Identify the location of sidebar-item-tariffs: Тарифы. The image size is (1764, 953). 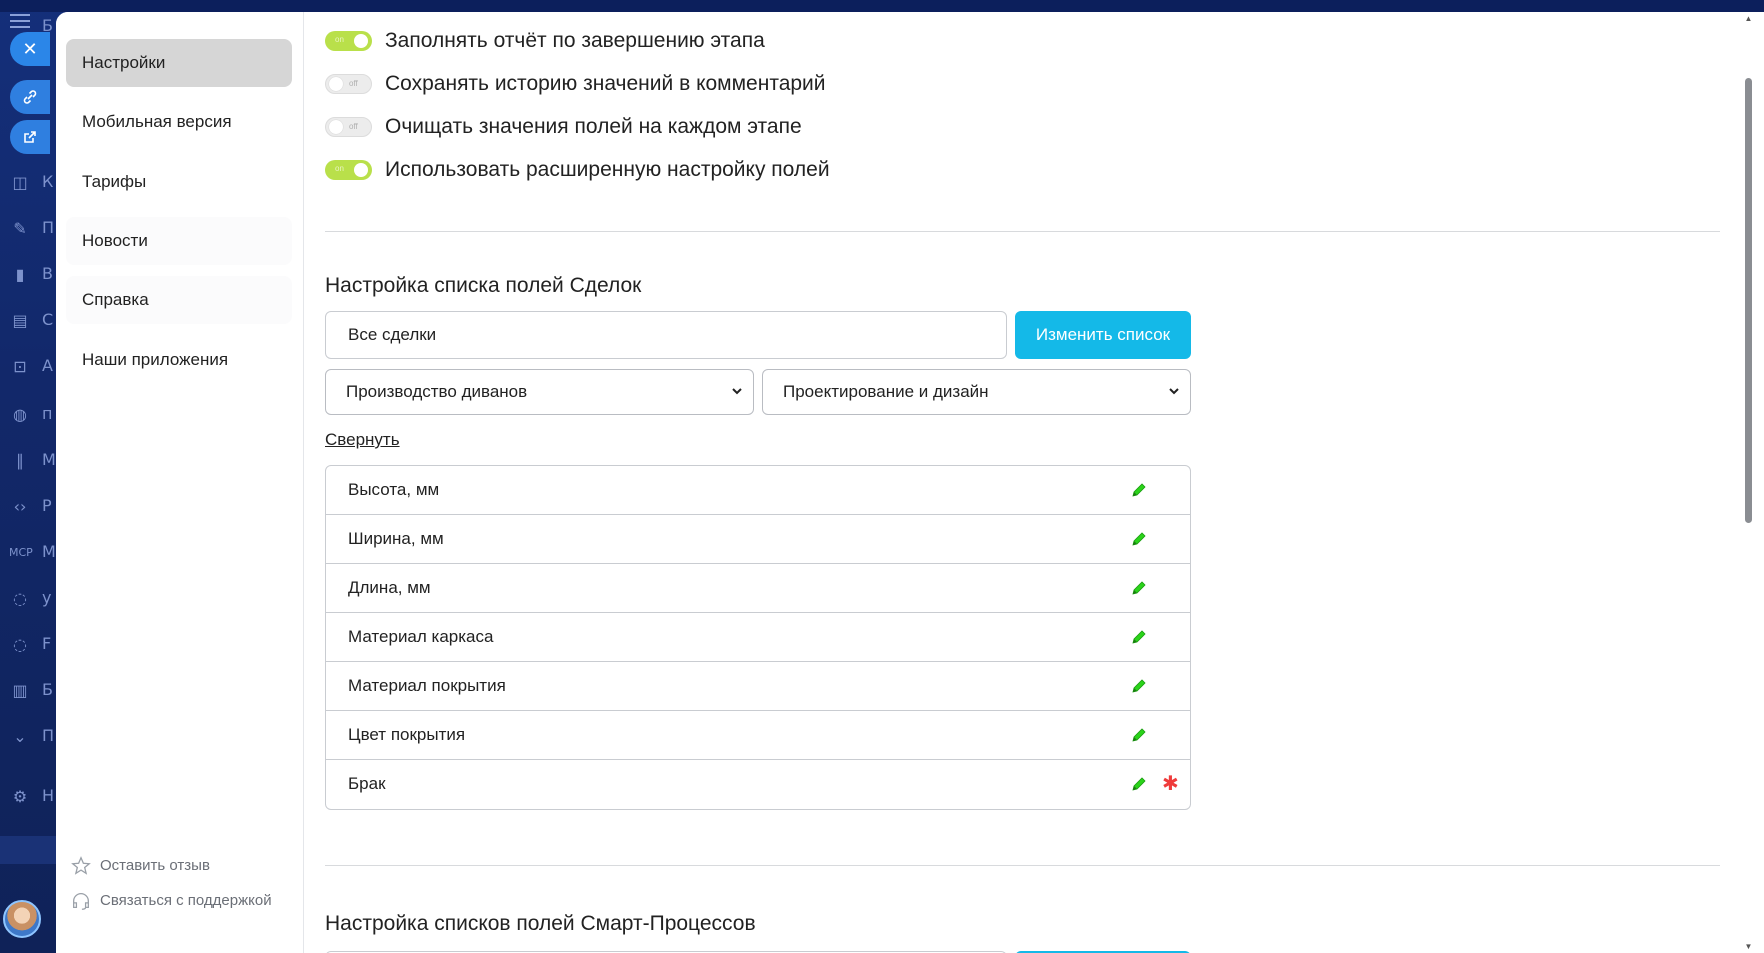
(179, 182).